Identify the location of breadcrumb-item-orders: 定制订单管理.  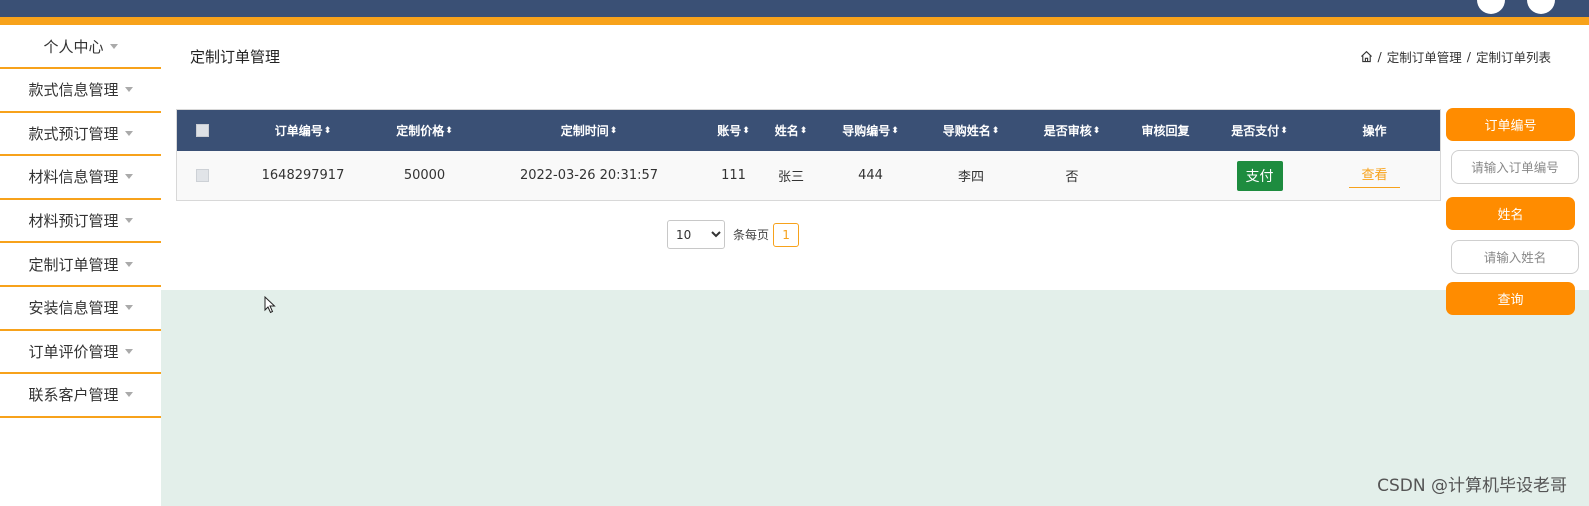
(1424, 56).